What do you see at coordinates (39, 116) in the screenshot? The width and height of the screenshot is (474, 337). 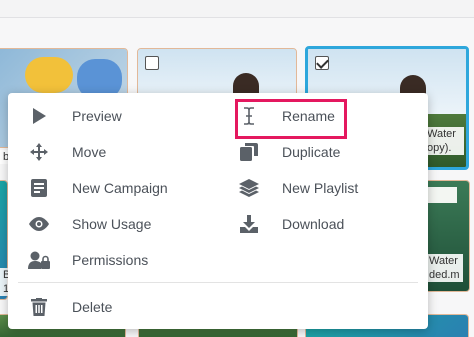 I see `play-icon` at bounding box center [39, 116].